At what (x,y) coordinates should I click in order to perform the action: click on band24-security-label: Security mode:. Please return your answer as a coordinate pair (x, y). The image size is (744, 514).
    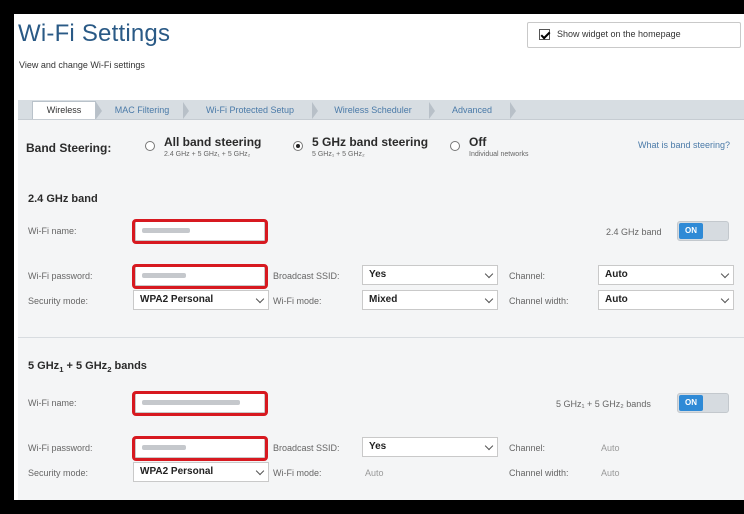
    Looking at the image, I should click on (58, 301).